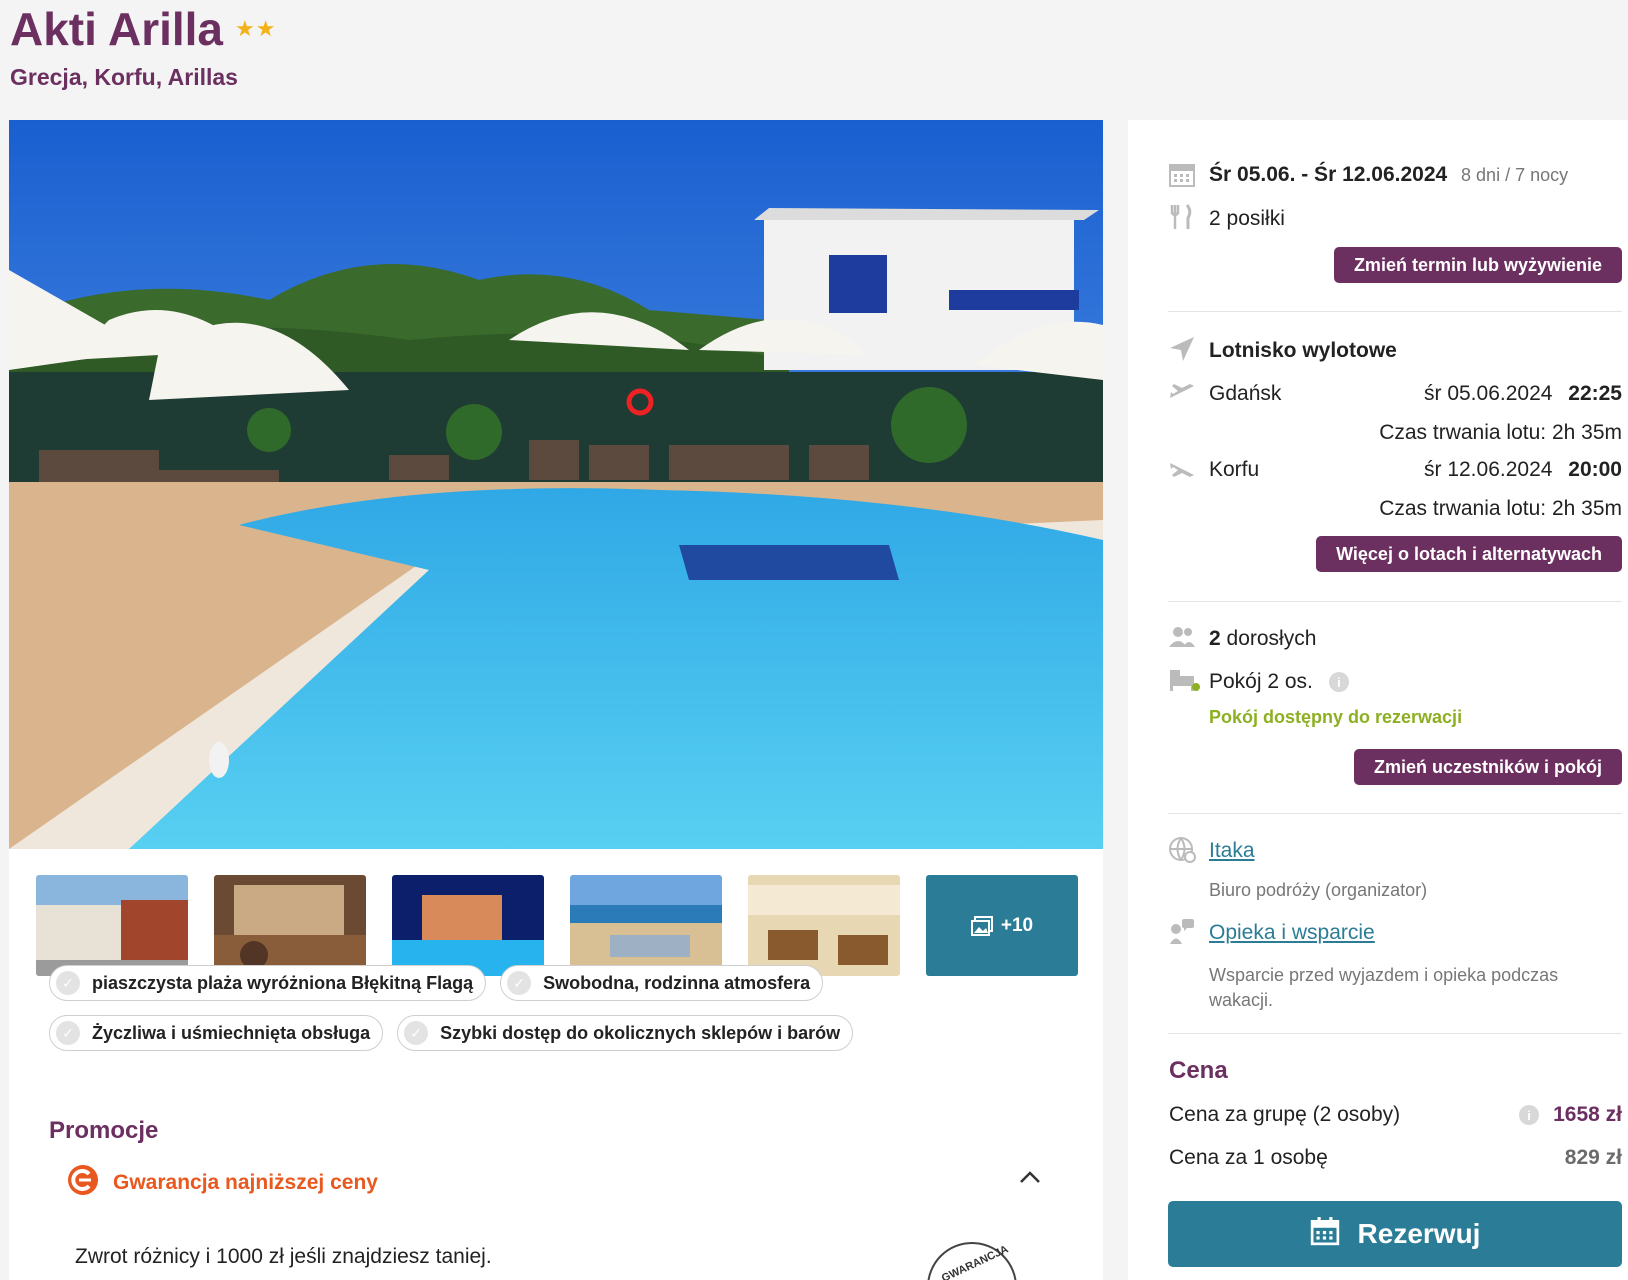 This screenshot has height=1280, width=1628. I want to click on return-time: 20:00, so click(1595, 469).